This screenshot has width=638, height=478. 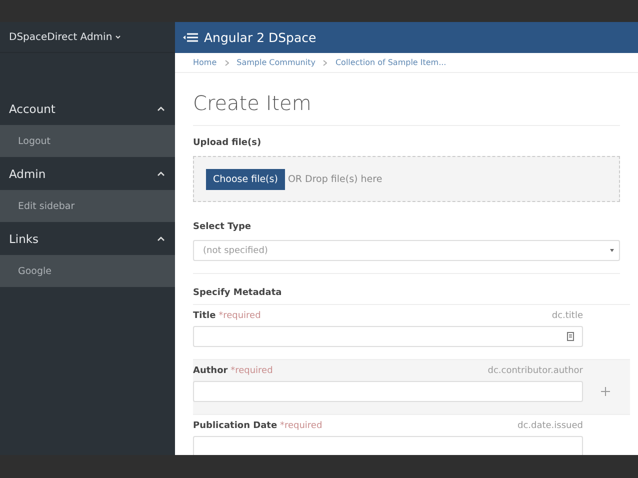 What do you see at coordinates (87, 206) in the screenshot?
I see `sidebar-item: Edit sidebar` at bounding box center [87, 206].